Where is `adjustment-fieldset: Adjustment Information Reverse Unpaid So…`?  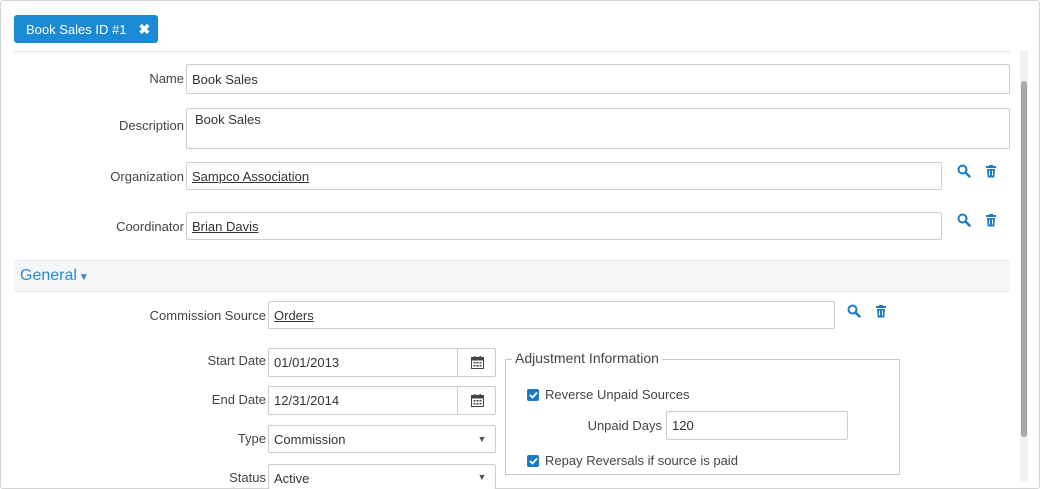
adjustment-fieldset: Adjustment Information Reverse Unpaid So… is located at coordinates (702, 412).